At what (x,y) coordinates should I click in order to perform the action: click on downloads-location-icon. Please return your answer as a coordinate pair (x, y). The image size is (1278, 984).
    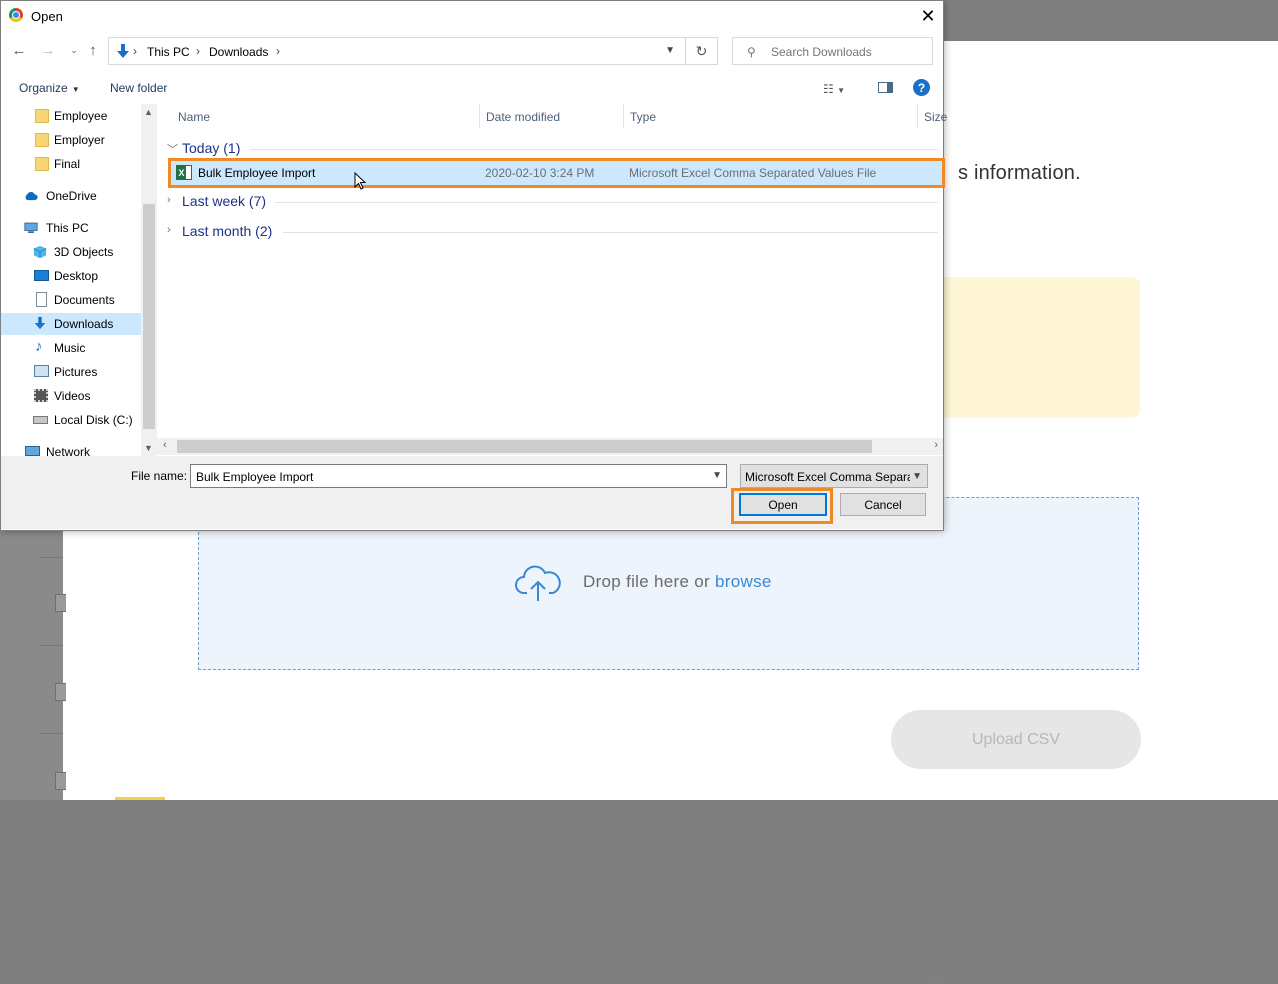
    Looking at the image, I should click on (123, 51).